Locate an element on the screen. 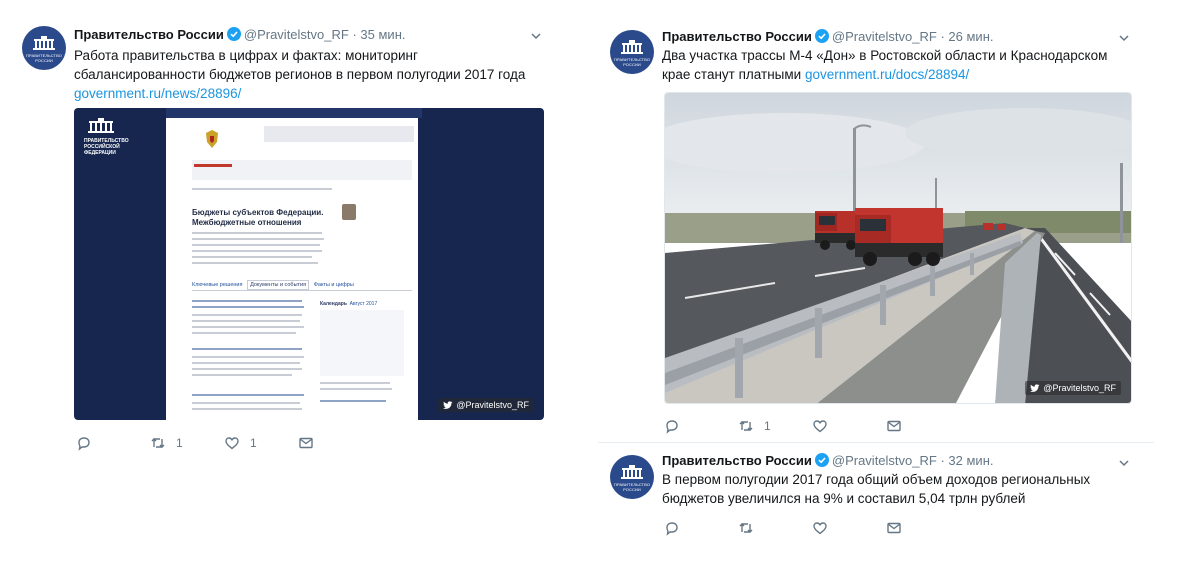 This screenshot has height=583, width=1200. like-button: 1 is located at coordinates (240, 443).